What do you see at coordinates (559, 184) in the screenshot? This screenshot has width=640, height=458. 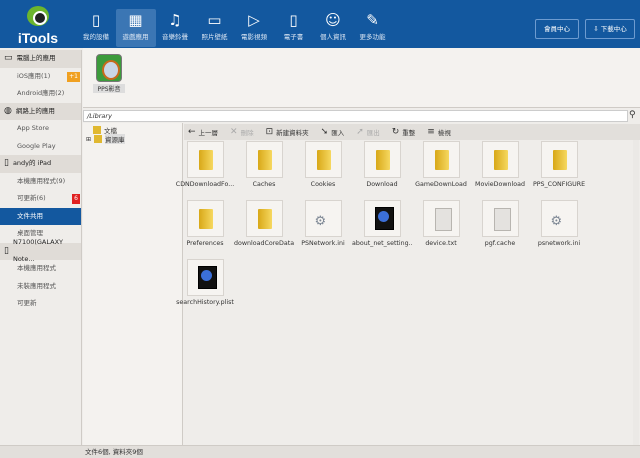 I see `file-name: PPS_CONFIGURE` at bounding box center [559, 184].